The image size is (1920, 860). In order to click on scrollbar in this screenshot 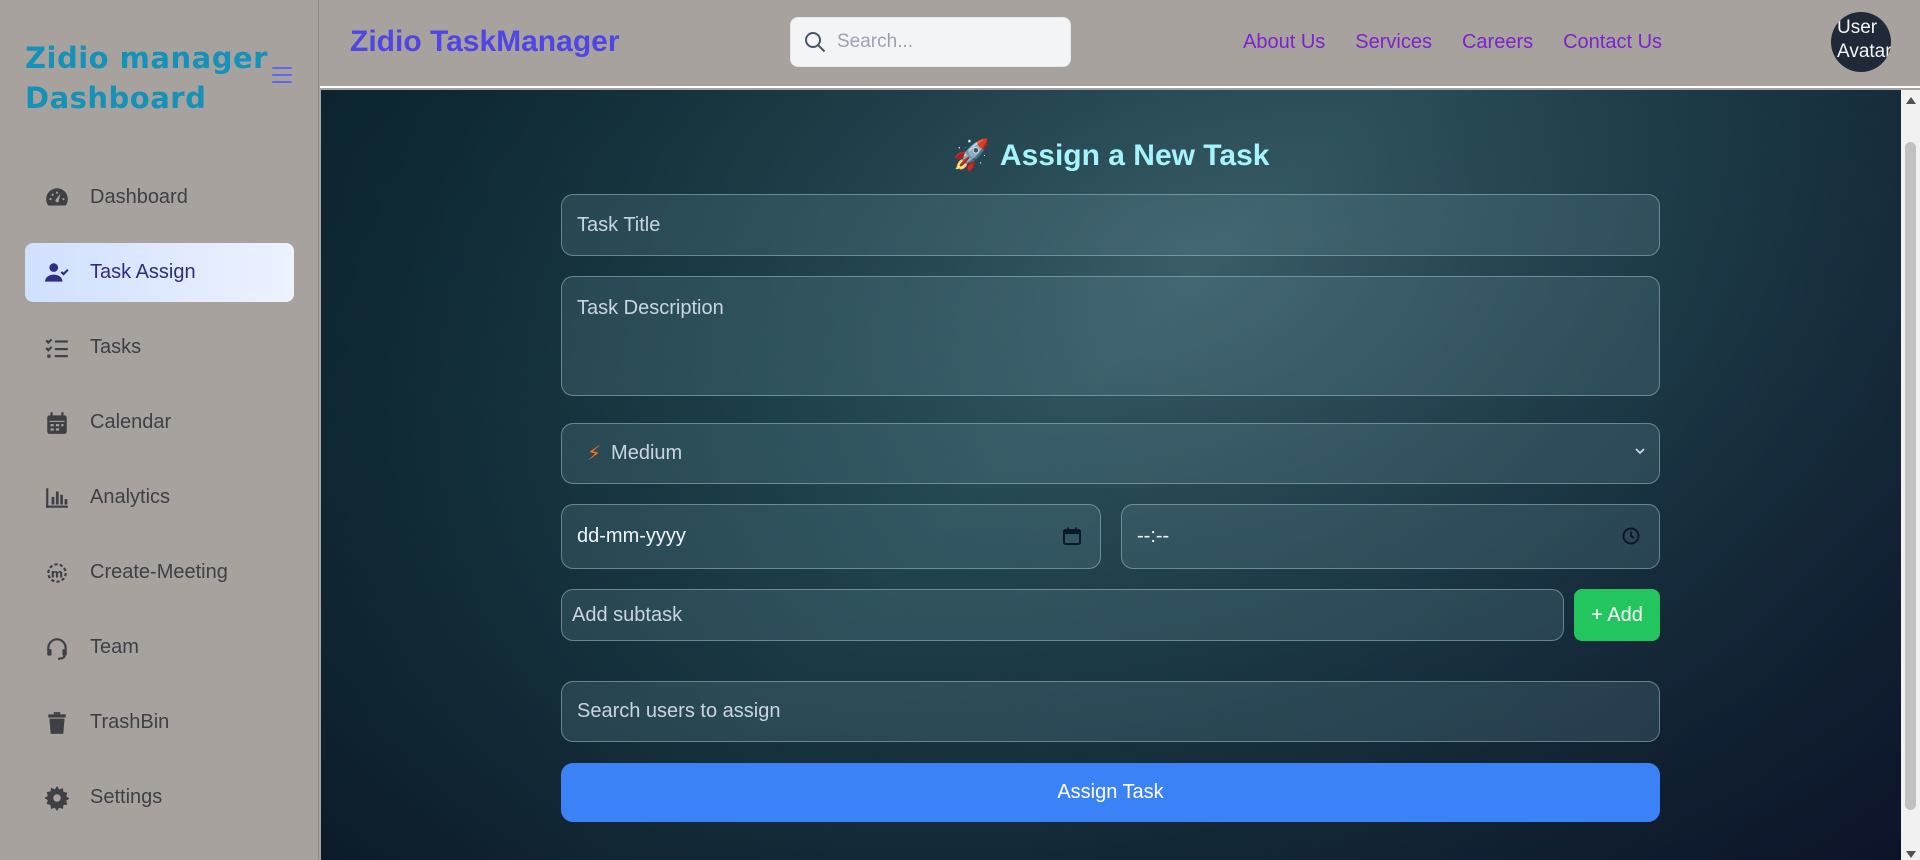, I will do `click(1910, 475)`.